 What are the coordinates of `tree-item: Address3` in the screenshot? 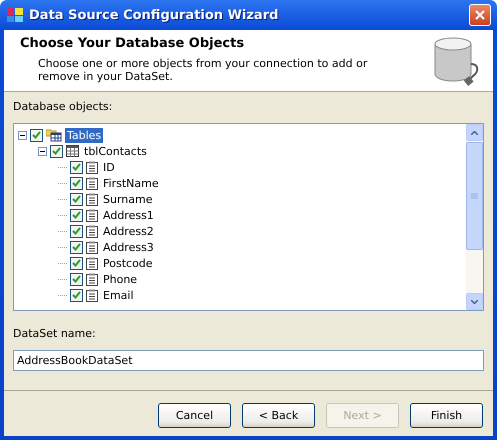 It's located at (128, 247).